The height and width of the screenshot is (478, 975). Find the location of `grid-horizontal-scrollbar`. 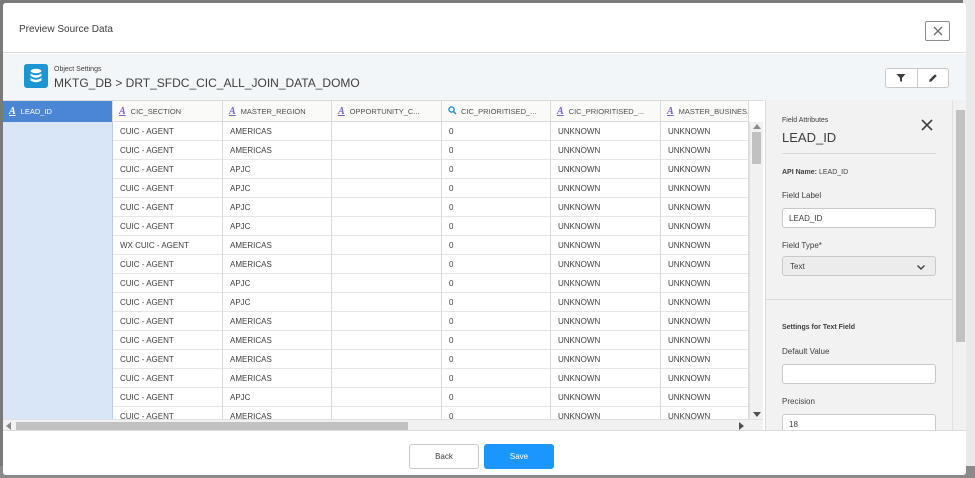

grid-horizontal-scrollbar is located at coordinates (383, 424).